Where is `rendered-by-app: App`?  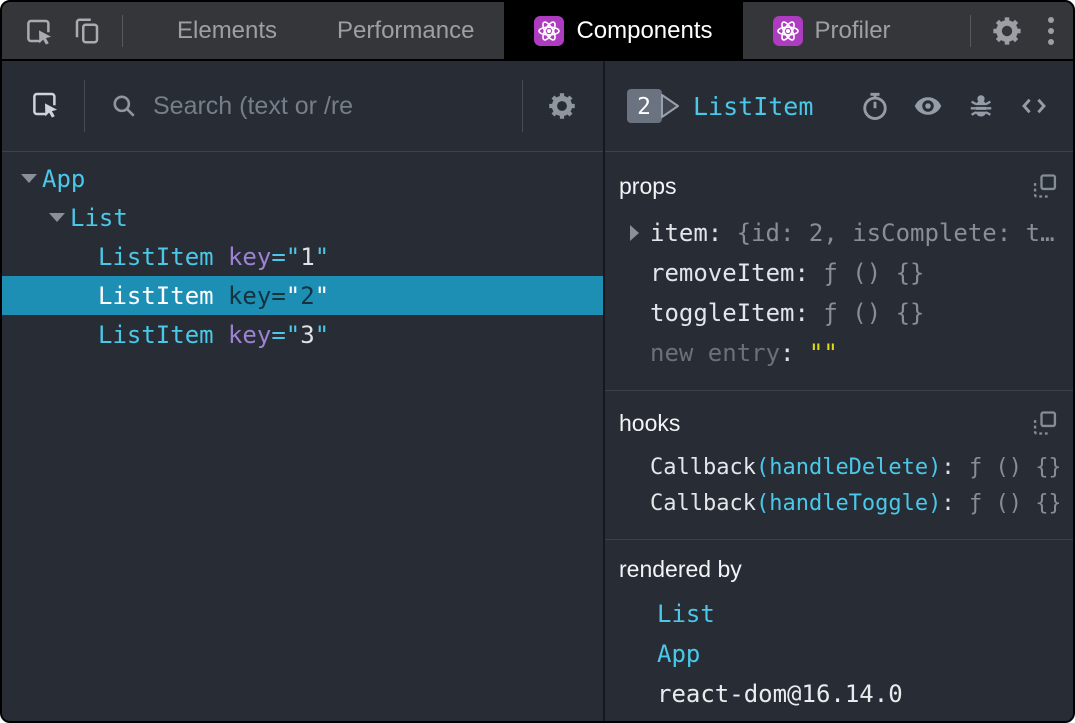
rendered-by-app: App is located at coordinates (858, 654).